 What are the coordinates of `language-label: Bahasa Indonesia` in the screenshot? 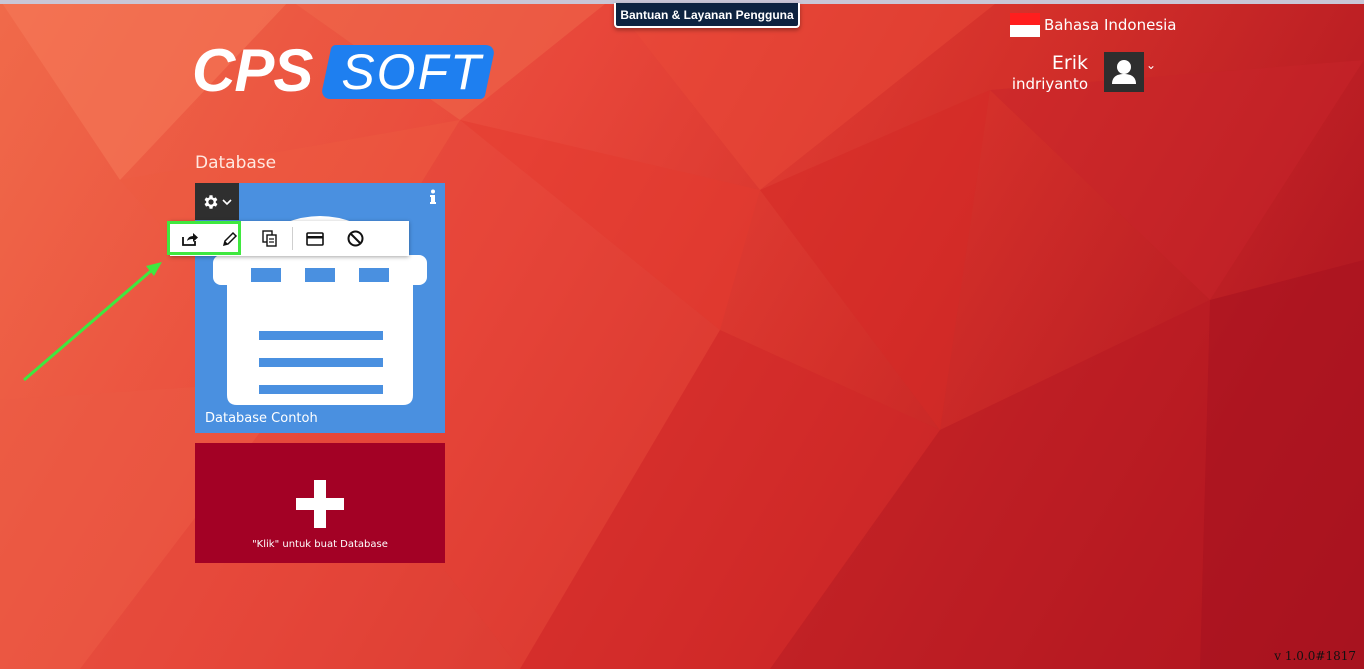 It's located at (1110, 25).